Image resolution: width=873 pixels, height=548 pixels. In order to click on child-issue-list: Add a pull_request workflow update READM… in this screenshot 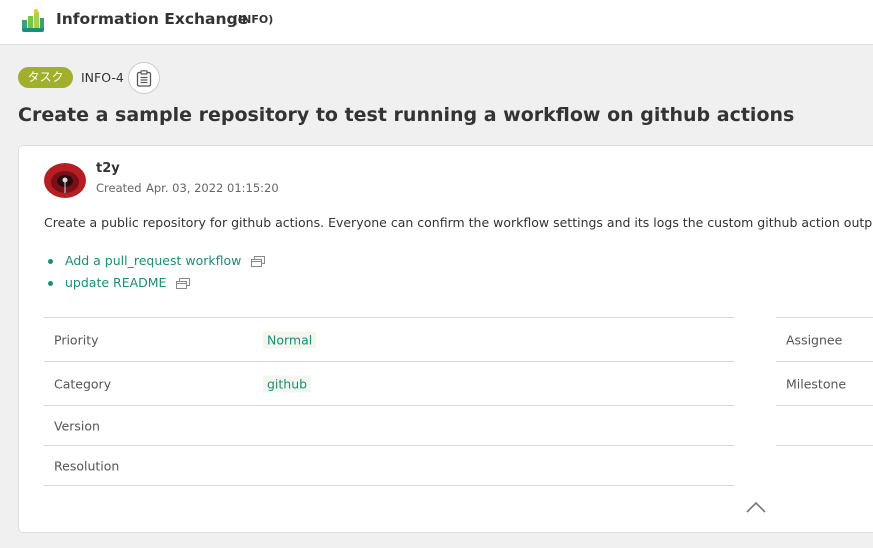, I will do `click(155, 274)`.